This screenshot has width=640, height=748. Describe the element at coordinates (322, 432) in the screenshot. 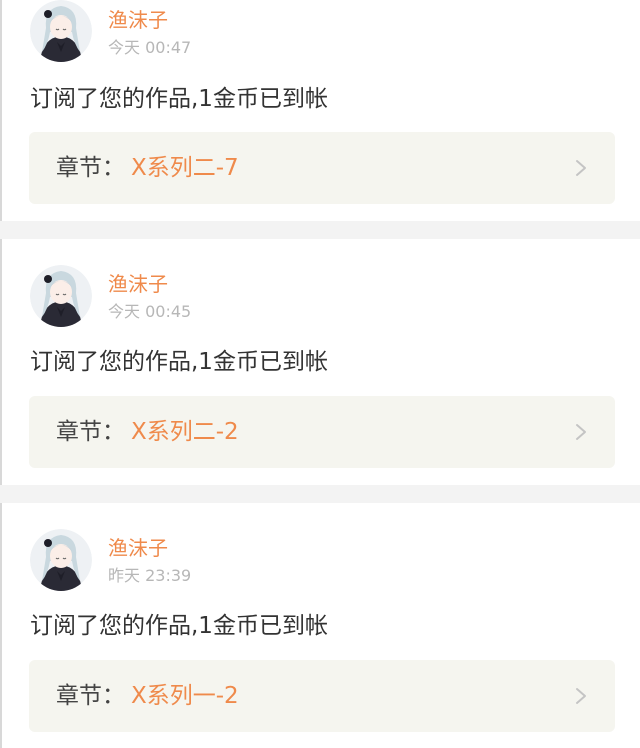

I see `chapter-link: 章节： X系列二-2` at that location.